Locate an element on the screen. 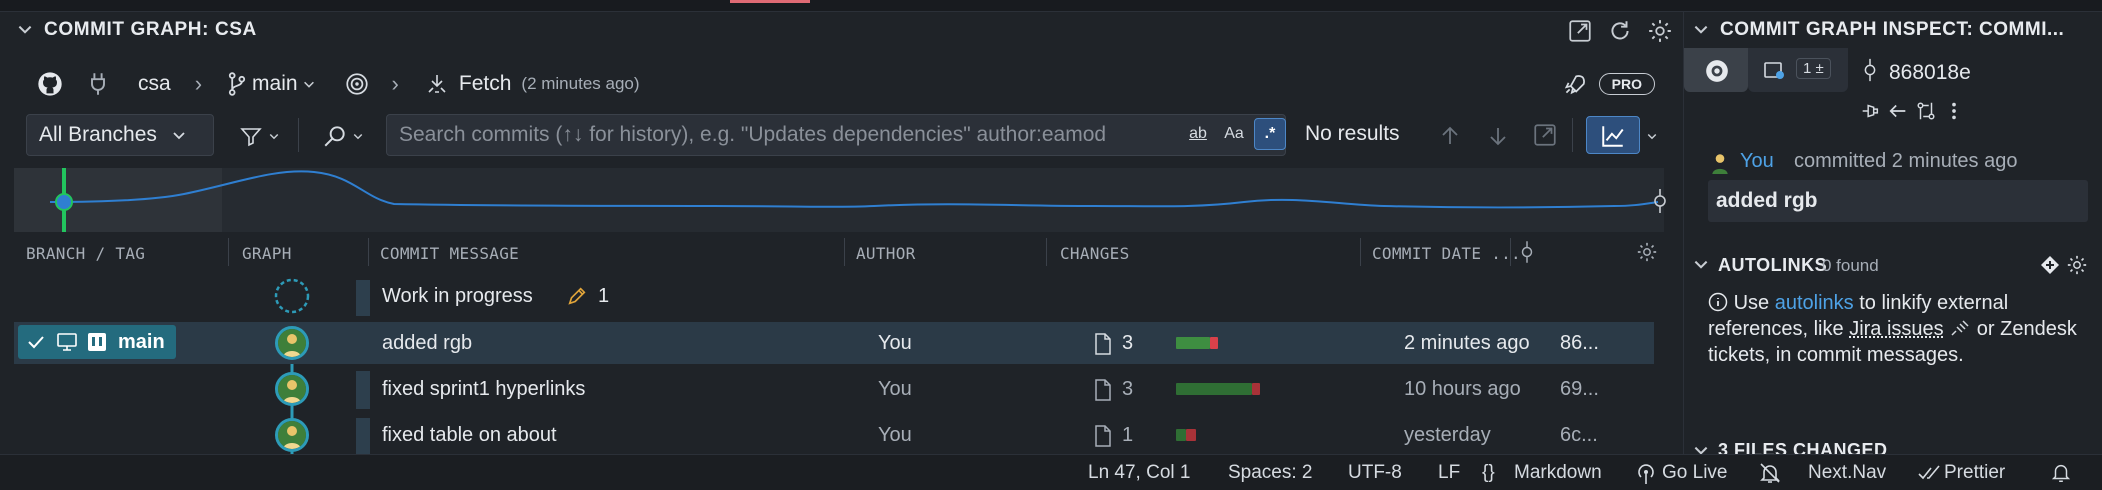 This screenshot has height=490, width=2102. additions-bar is located at coordinates (1193, 343).